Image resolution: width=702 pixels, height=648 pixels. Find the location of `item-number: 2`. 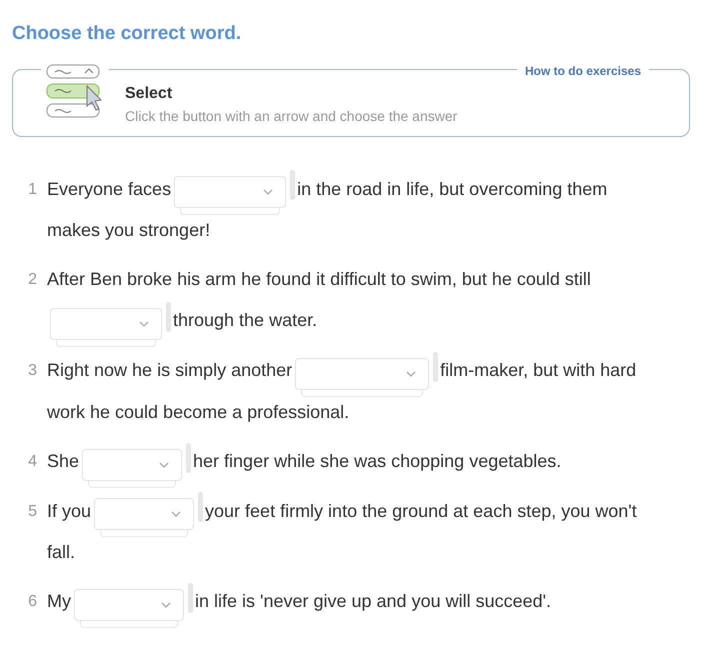

item-number: 2 is located at coordinates (32, 280).